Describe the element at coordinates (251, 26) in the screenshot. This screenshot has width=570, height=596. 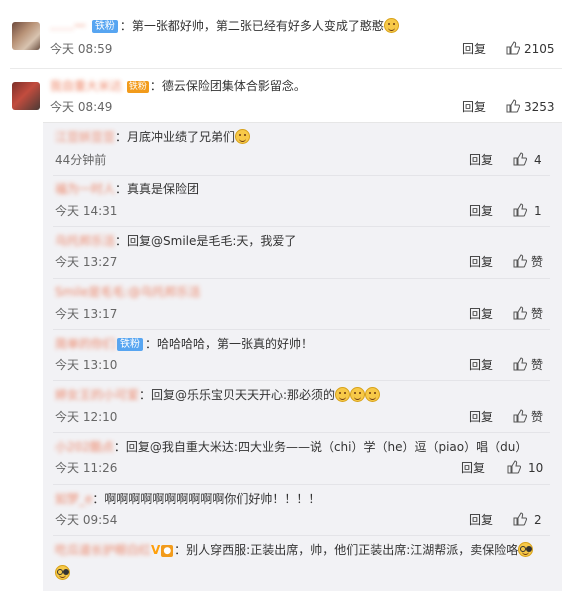
I see `comment-text: ：第一张都好帅，第二张已经有好多人变成了憨憨` at that location.